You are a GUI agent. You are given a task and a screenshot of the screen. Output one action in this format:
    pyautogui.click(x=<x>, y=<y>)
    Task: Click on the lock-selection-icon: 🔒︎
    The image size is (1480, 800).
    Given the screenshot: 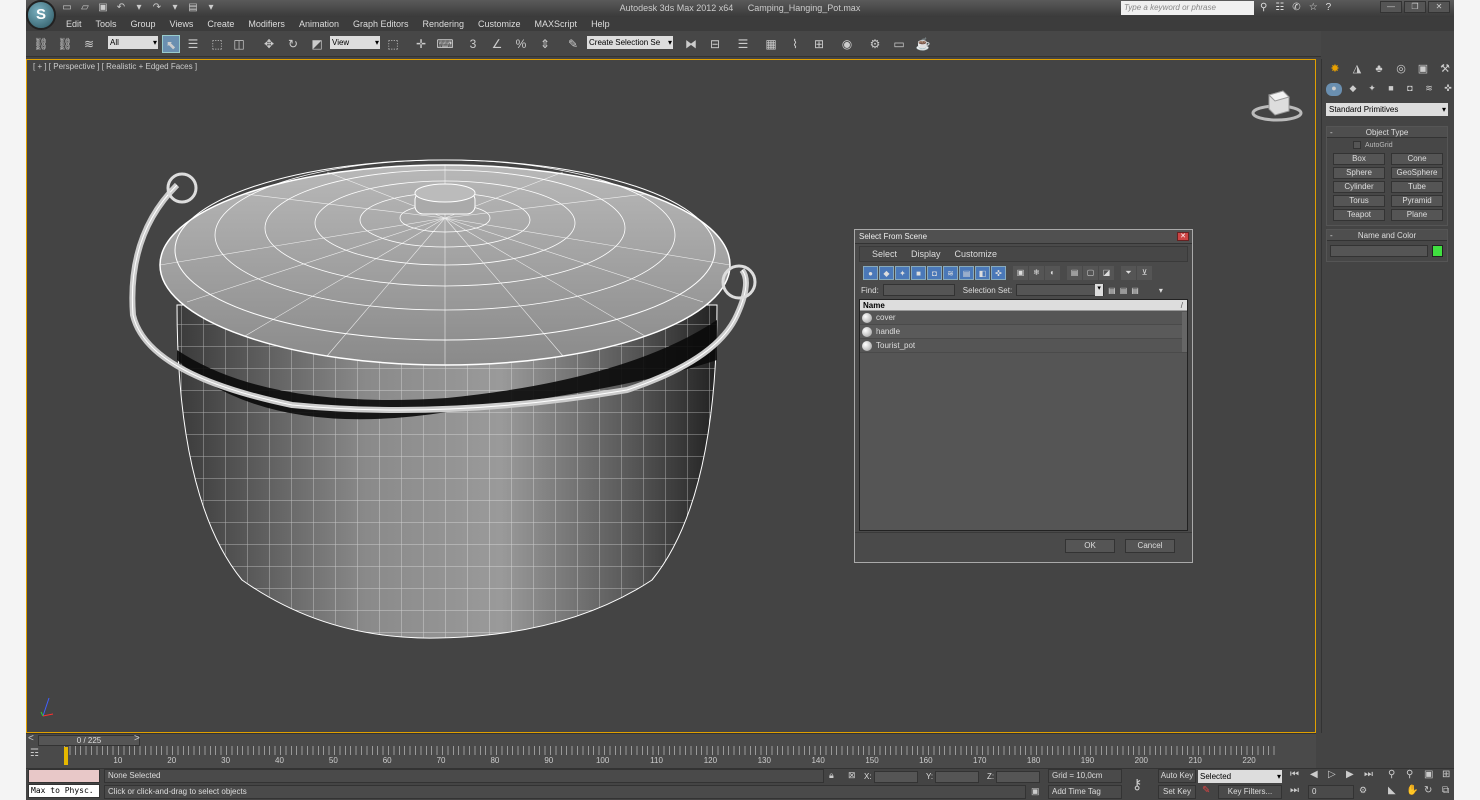 What is the action you would take?
    pyautogui.click(x=831, y=775)
    